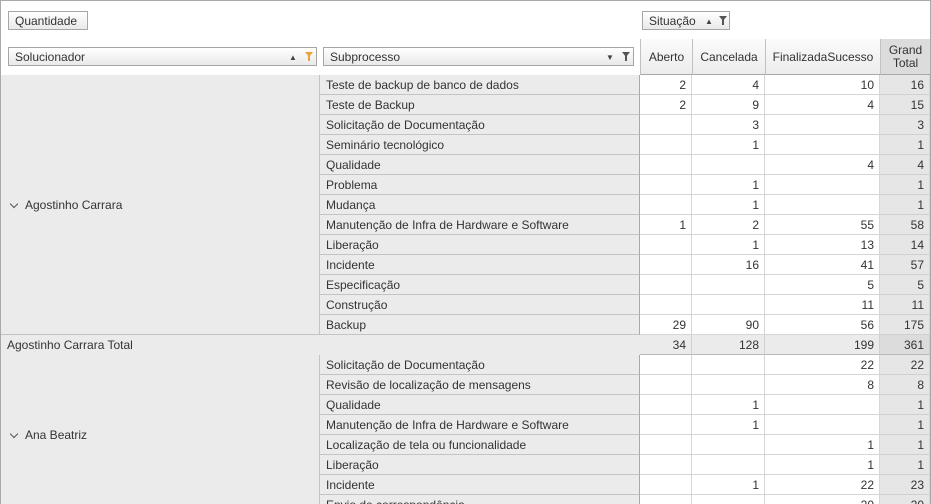 This screenshot has width=931, height=504. What do you see at coordinates (905, 165) in the screenshot?
I see `grand-total-cell: 4` at bounding box center [905, 165].